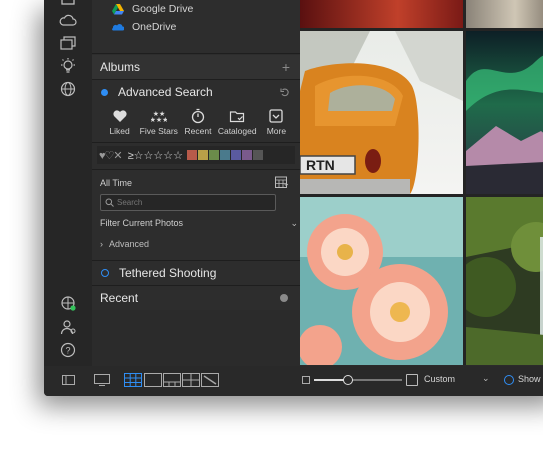 Image resolution: width=543 pixels, height=450 pixels. What do you see at coordinates (163, 9) in the screenshot?
I see `sidebar-item-label: Google Drive` at bounding box center [163, 9].